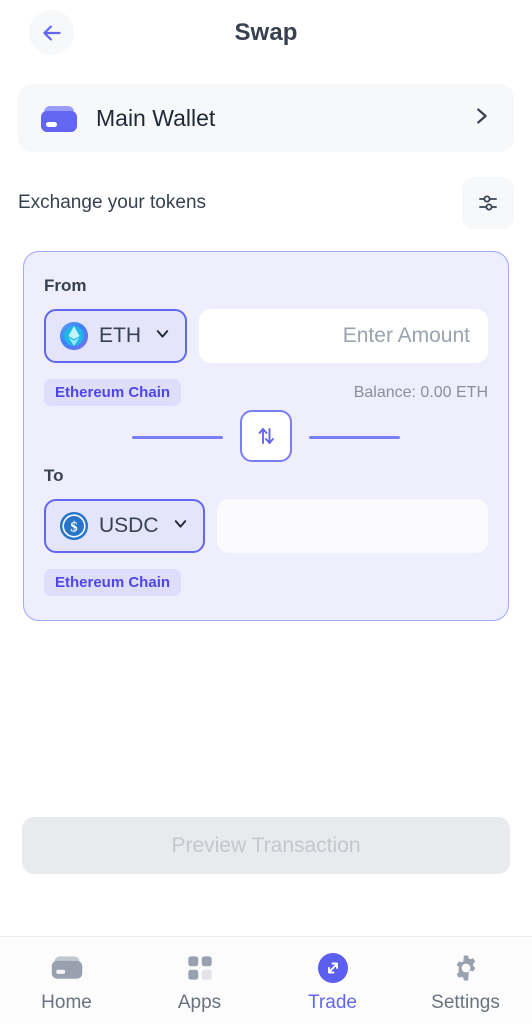 The width and height of the screenshot is (532, 1024). Describe the element at coordinates (333, 968) in the screenshot. I see `expand-icon` at that location.